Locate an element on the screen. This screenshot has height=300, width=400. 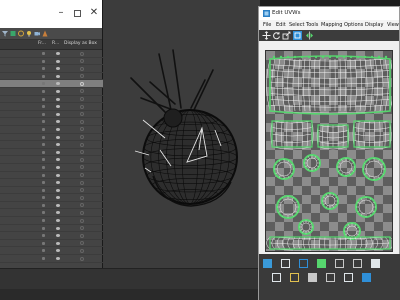
menu-options: Options is located at coordinates (353, 25).